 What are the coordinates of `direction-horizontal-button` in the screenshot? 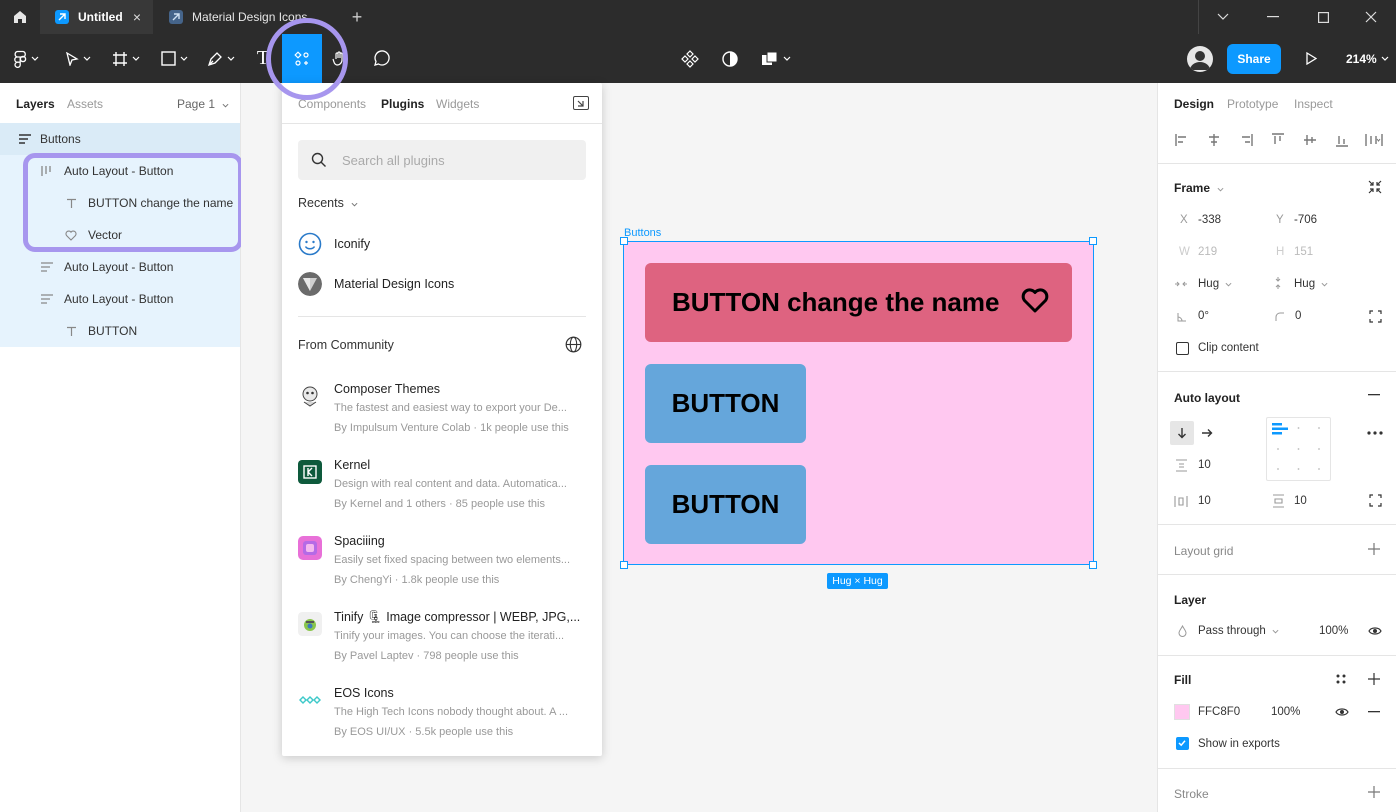 It's located at (1207, 433).